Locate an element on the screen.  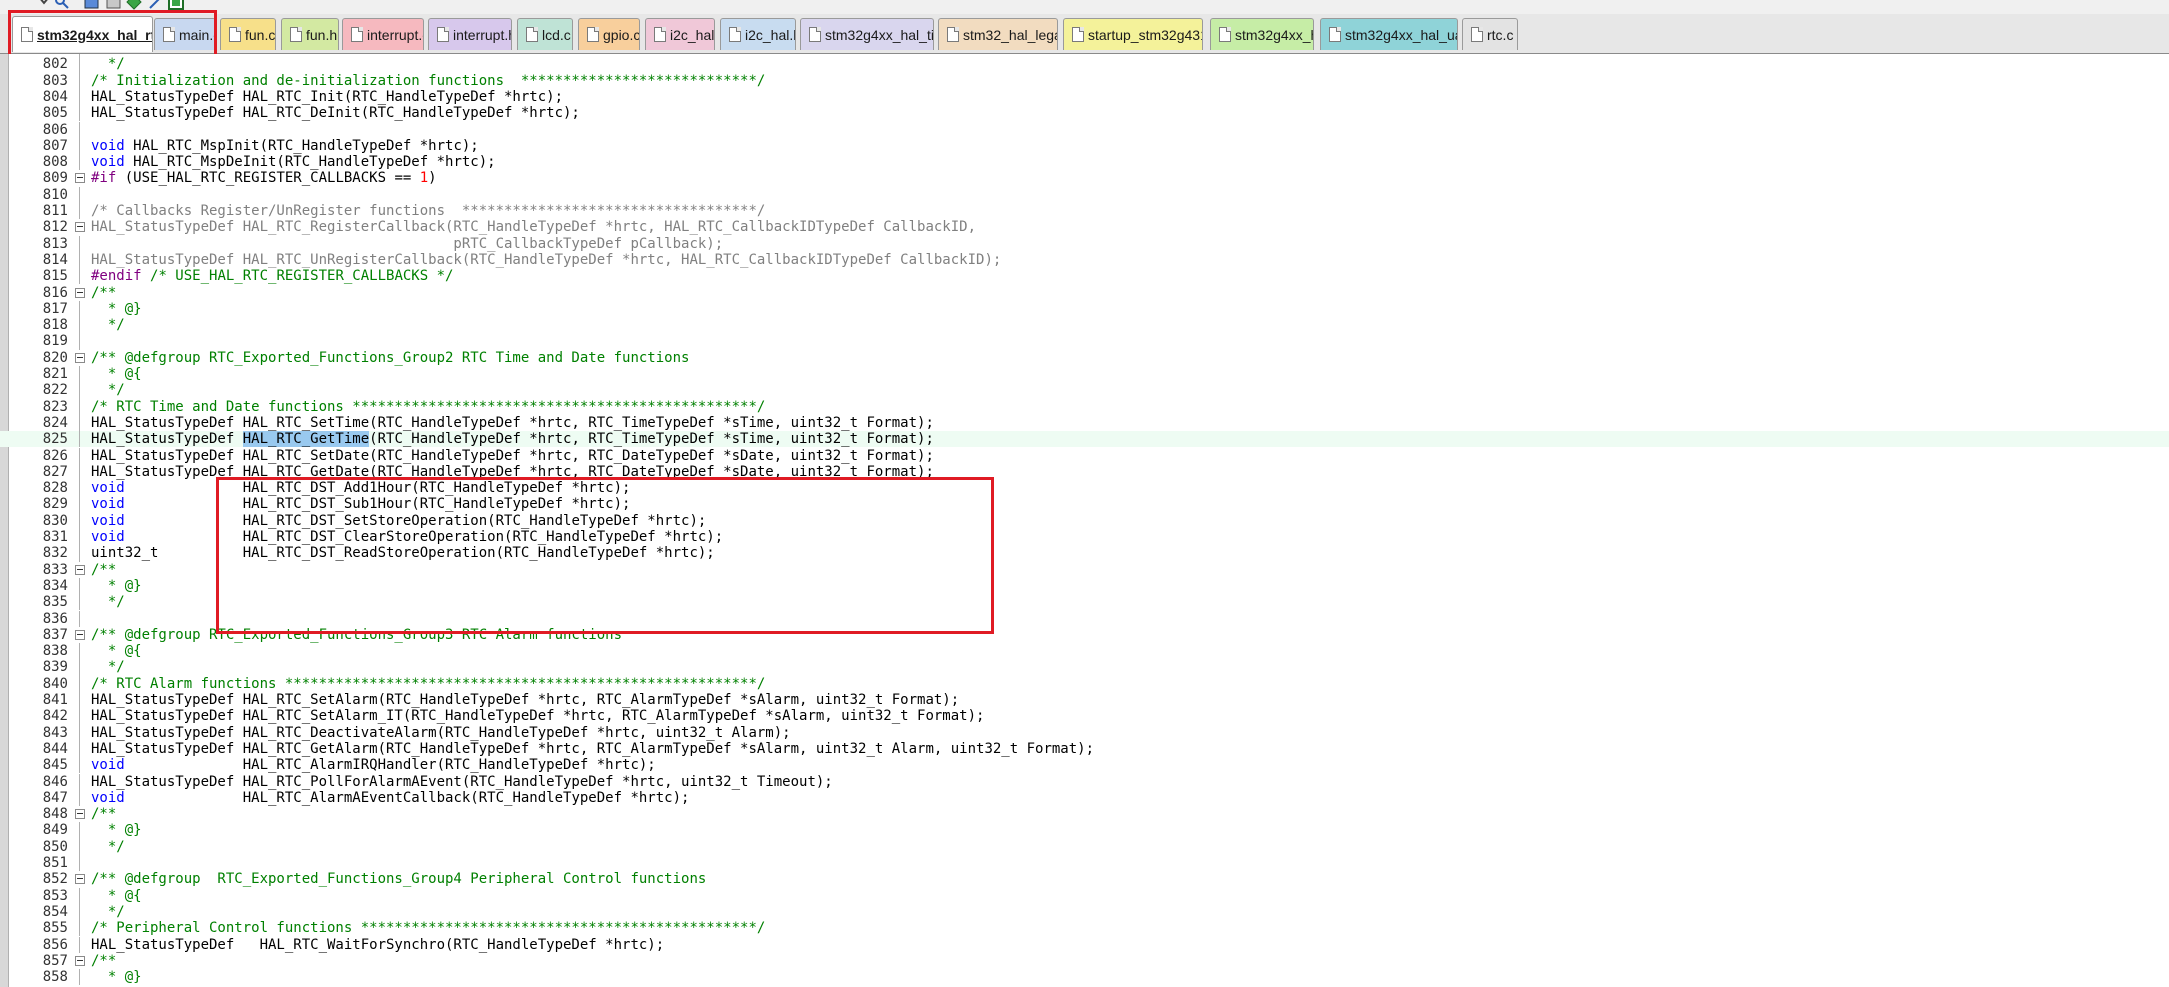
code-line: 834 * @} is located at coordinates (1084, 586).